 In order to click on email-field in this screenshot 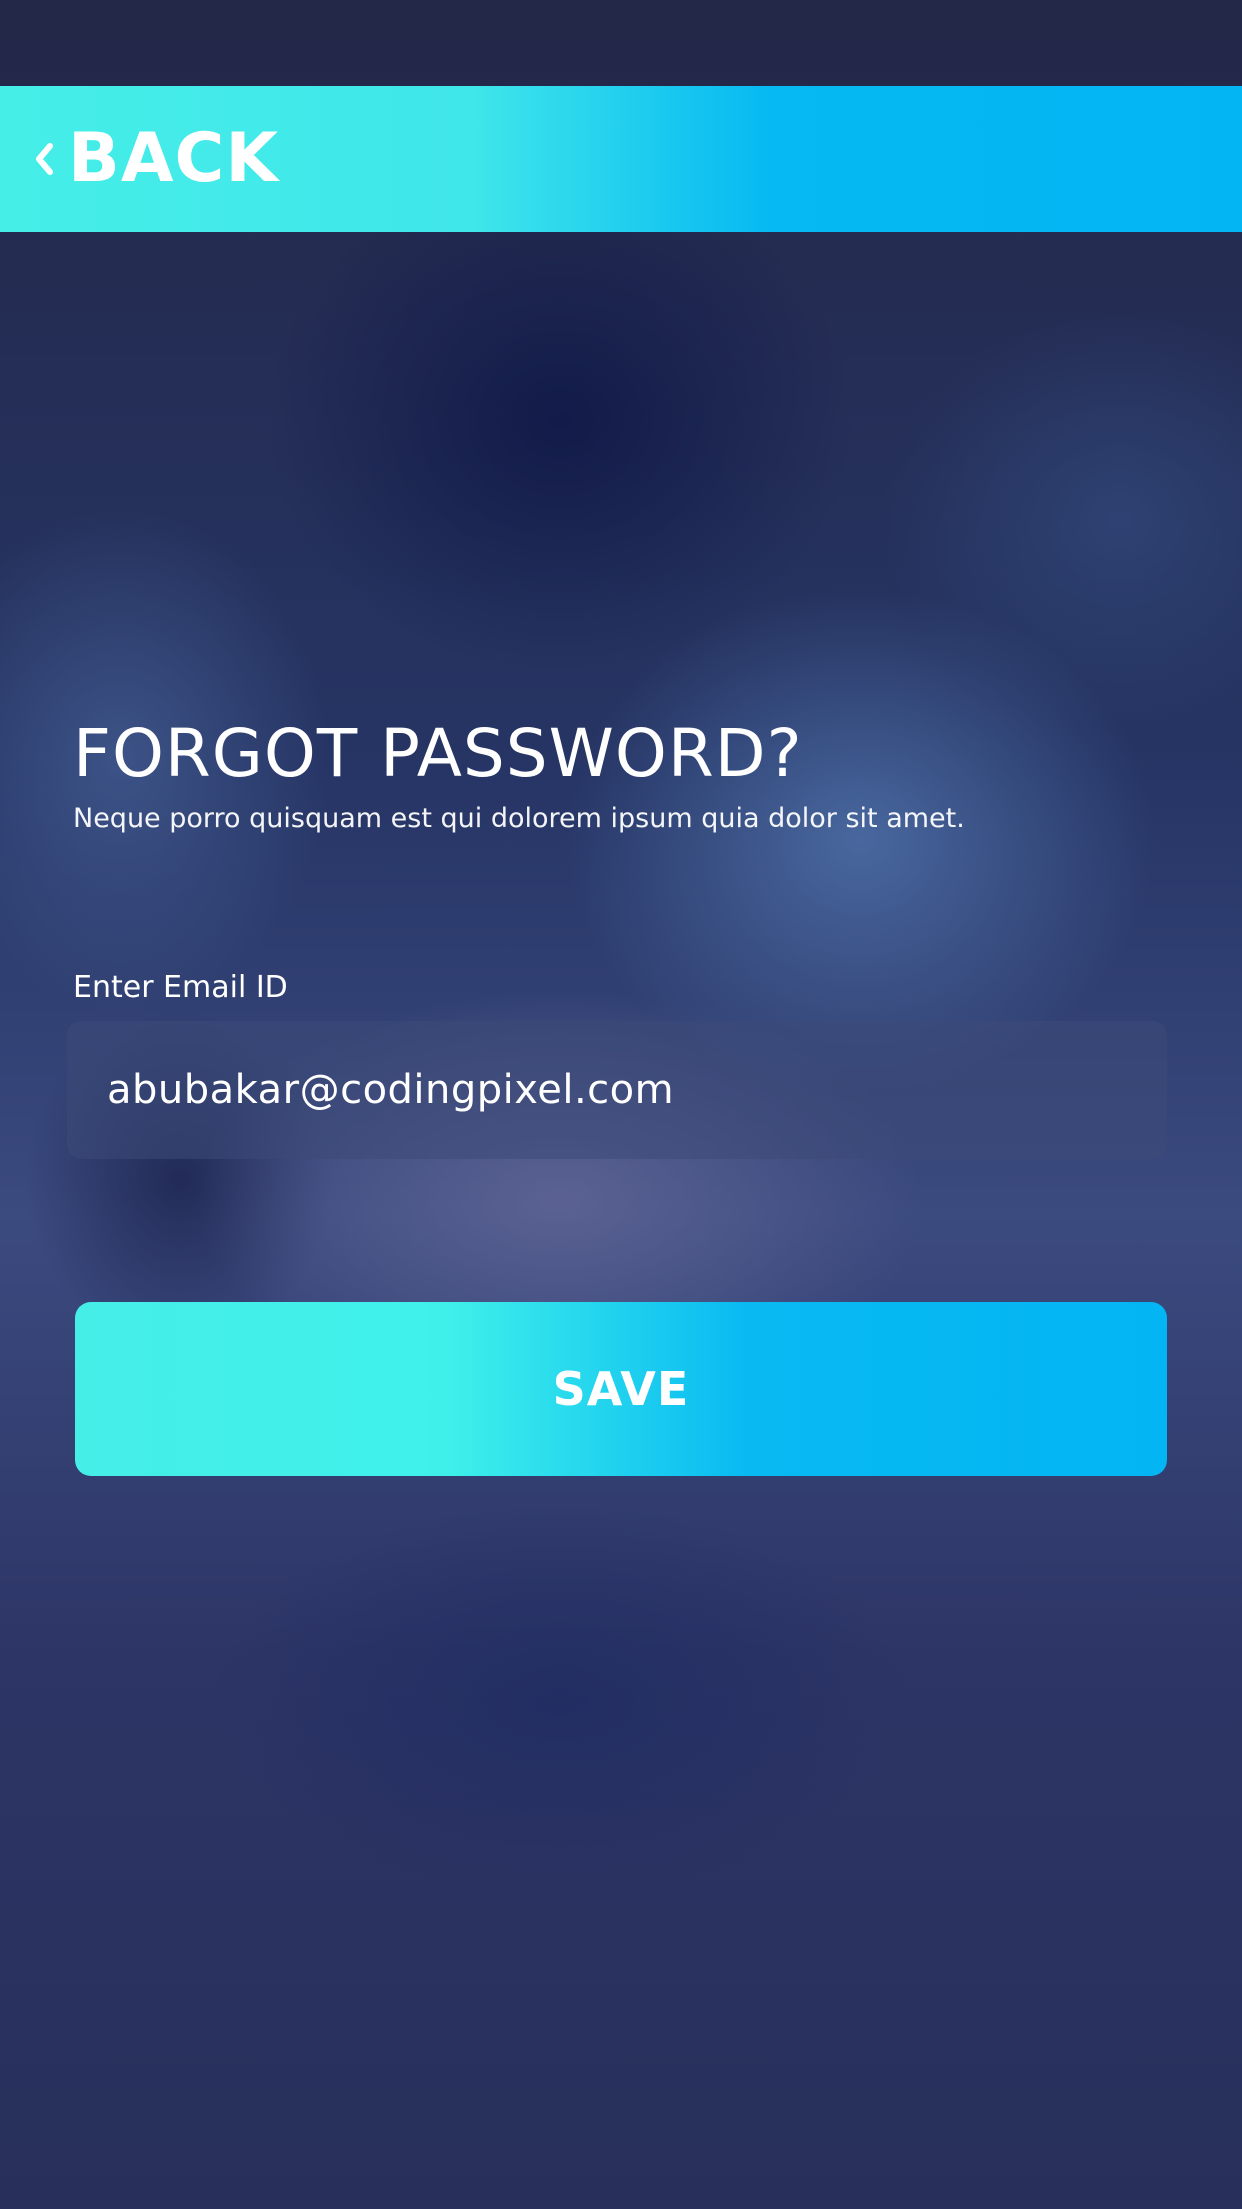, I will do `click(617, 1090)`.